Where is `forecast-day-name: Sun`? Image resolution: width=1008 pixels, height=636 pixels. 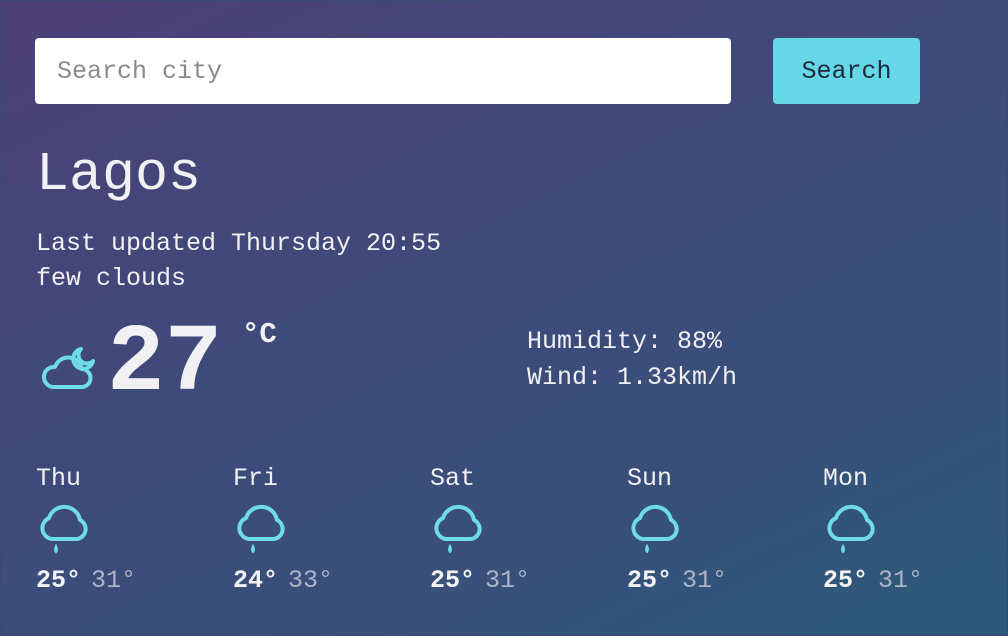 forecast-day-name: Sun is located at coordinates (650, 478).